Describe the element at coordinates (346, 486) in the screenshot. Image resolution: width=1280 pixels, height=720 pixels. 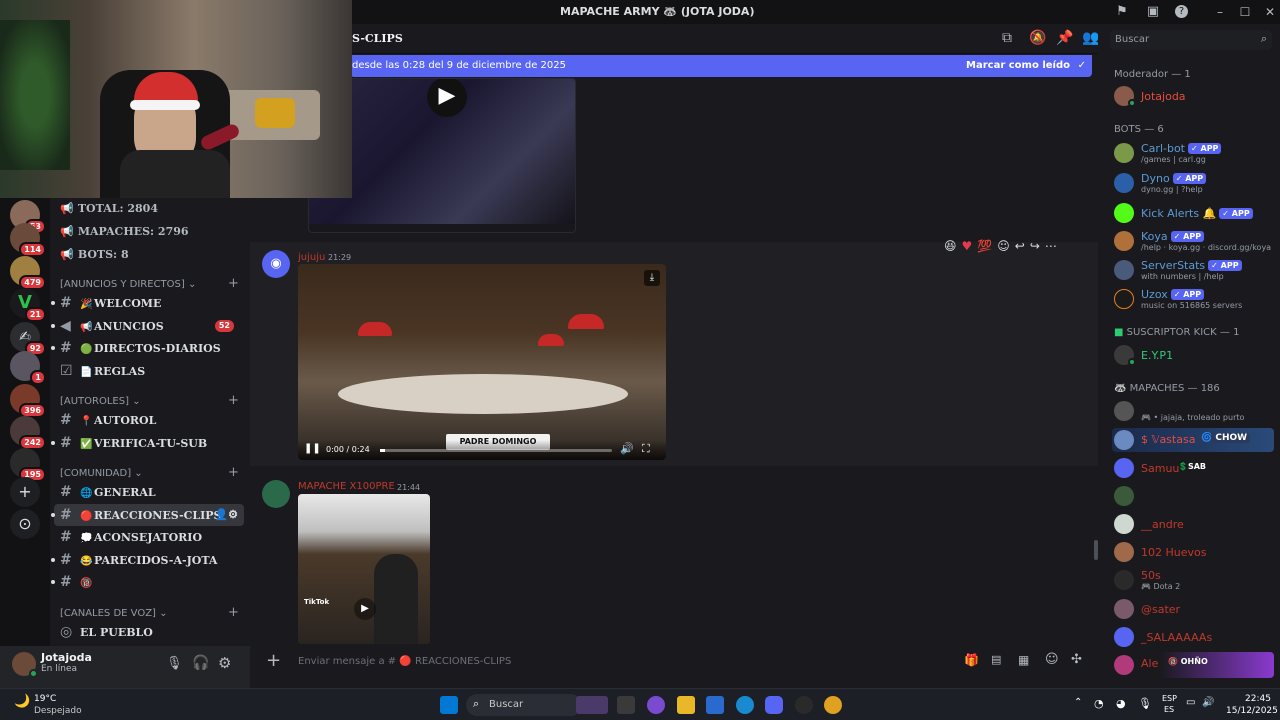
I see `message-author: MAPACHE X100PRE` at that location.